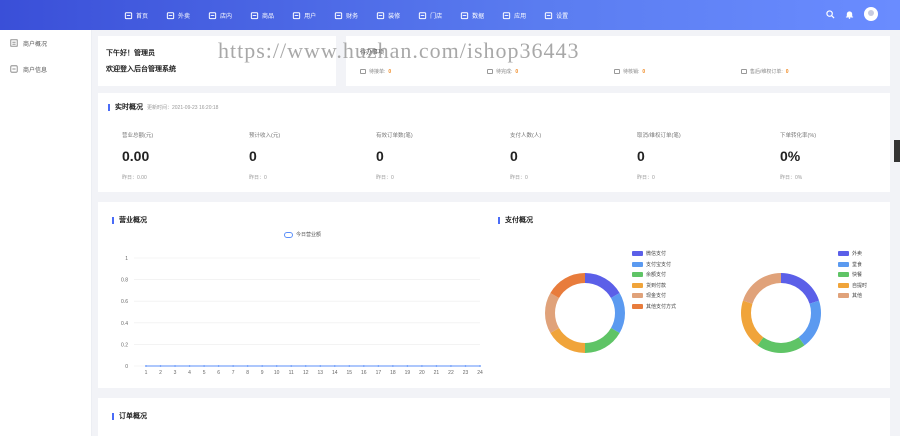 The image size is (900, 436). I want to click on side-scroll-handle, so click(897, 151).